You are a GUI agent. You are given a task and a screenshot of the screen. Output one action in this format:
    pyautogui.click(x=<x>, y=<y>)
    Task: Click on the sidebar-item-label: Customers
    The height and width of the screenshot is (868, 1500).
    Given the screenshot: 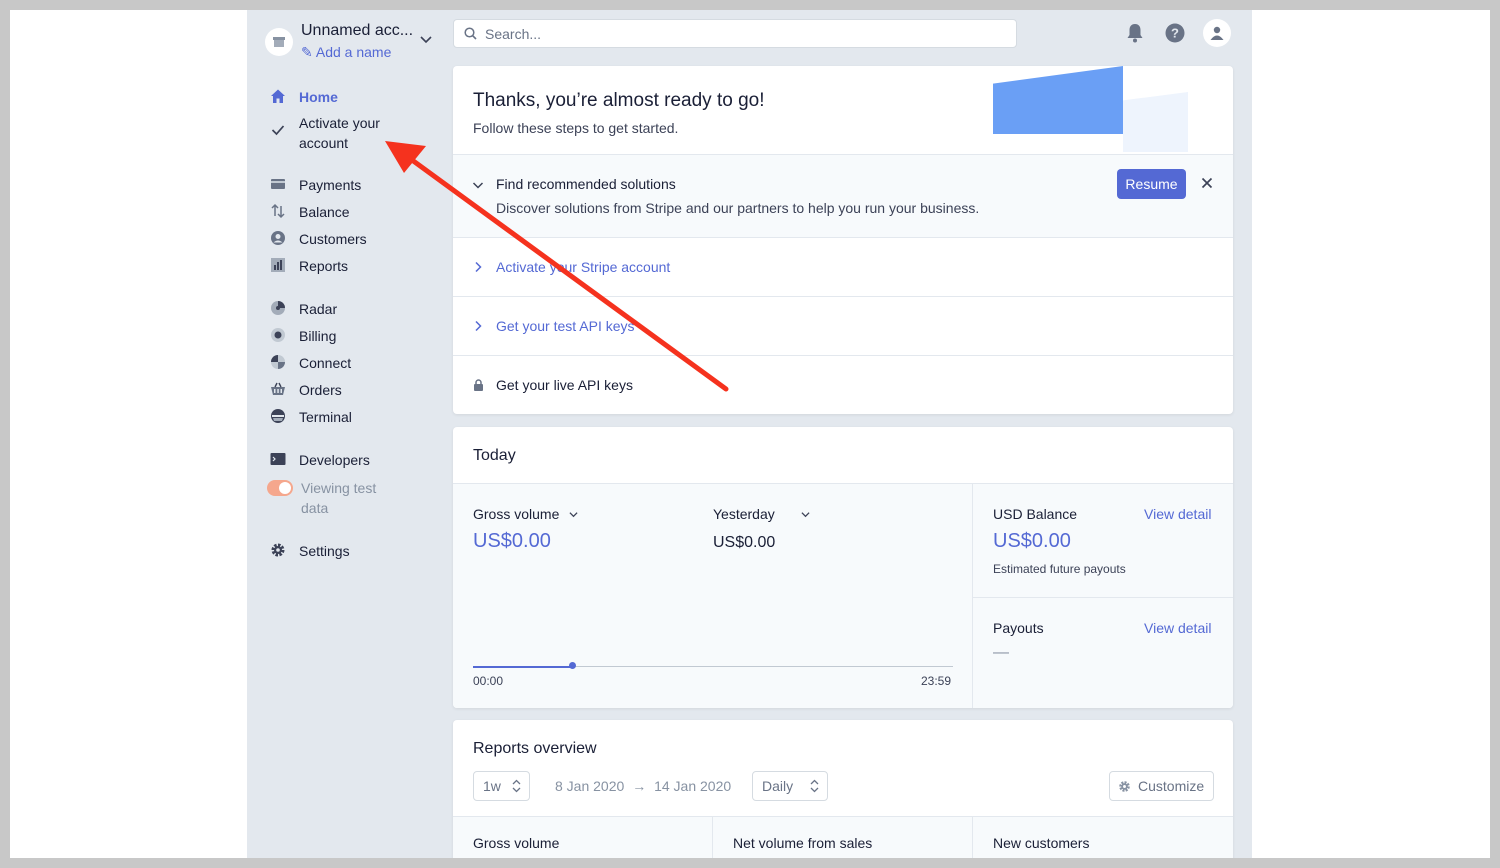 What is the action you would take?
    pyautogui.click(x=333, y=239)
    